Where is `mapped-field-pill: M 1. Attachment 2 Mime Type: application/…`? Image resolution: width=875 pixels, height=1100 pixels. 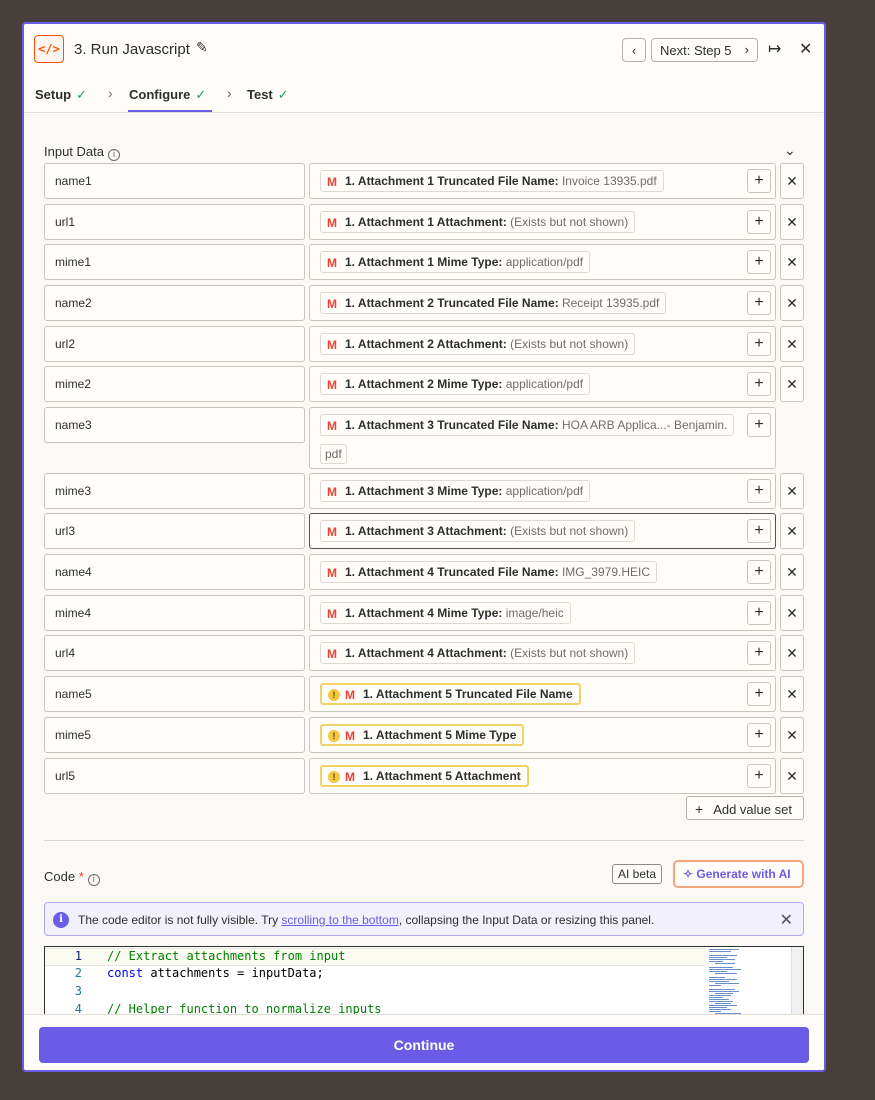 mapped-field-pill: M 1. Attachment 2 Mime Type: application/… is located at coordinates (455, 384).